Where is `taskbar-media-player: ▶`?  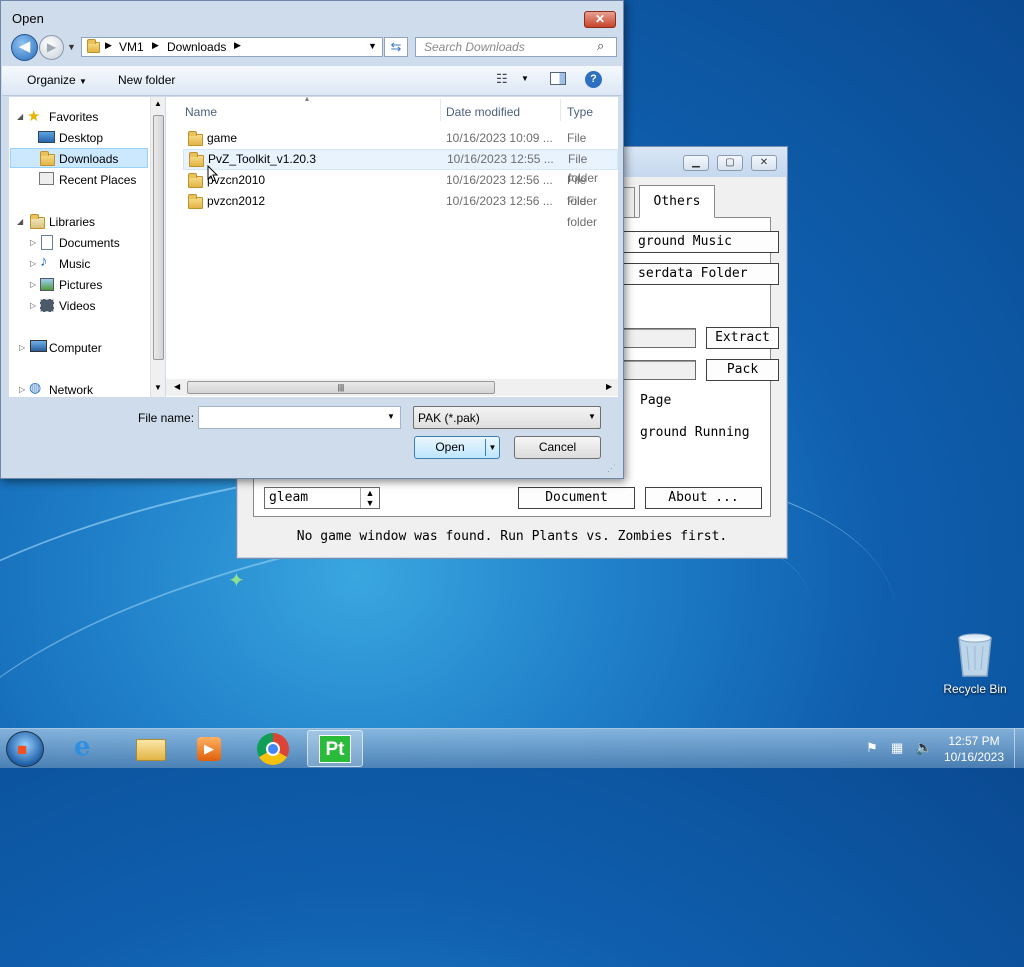
taskbar-media-player: ▶ is located at coordinates (210, 748).